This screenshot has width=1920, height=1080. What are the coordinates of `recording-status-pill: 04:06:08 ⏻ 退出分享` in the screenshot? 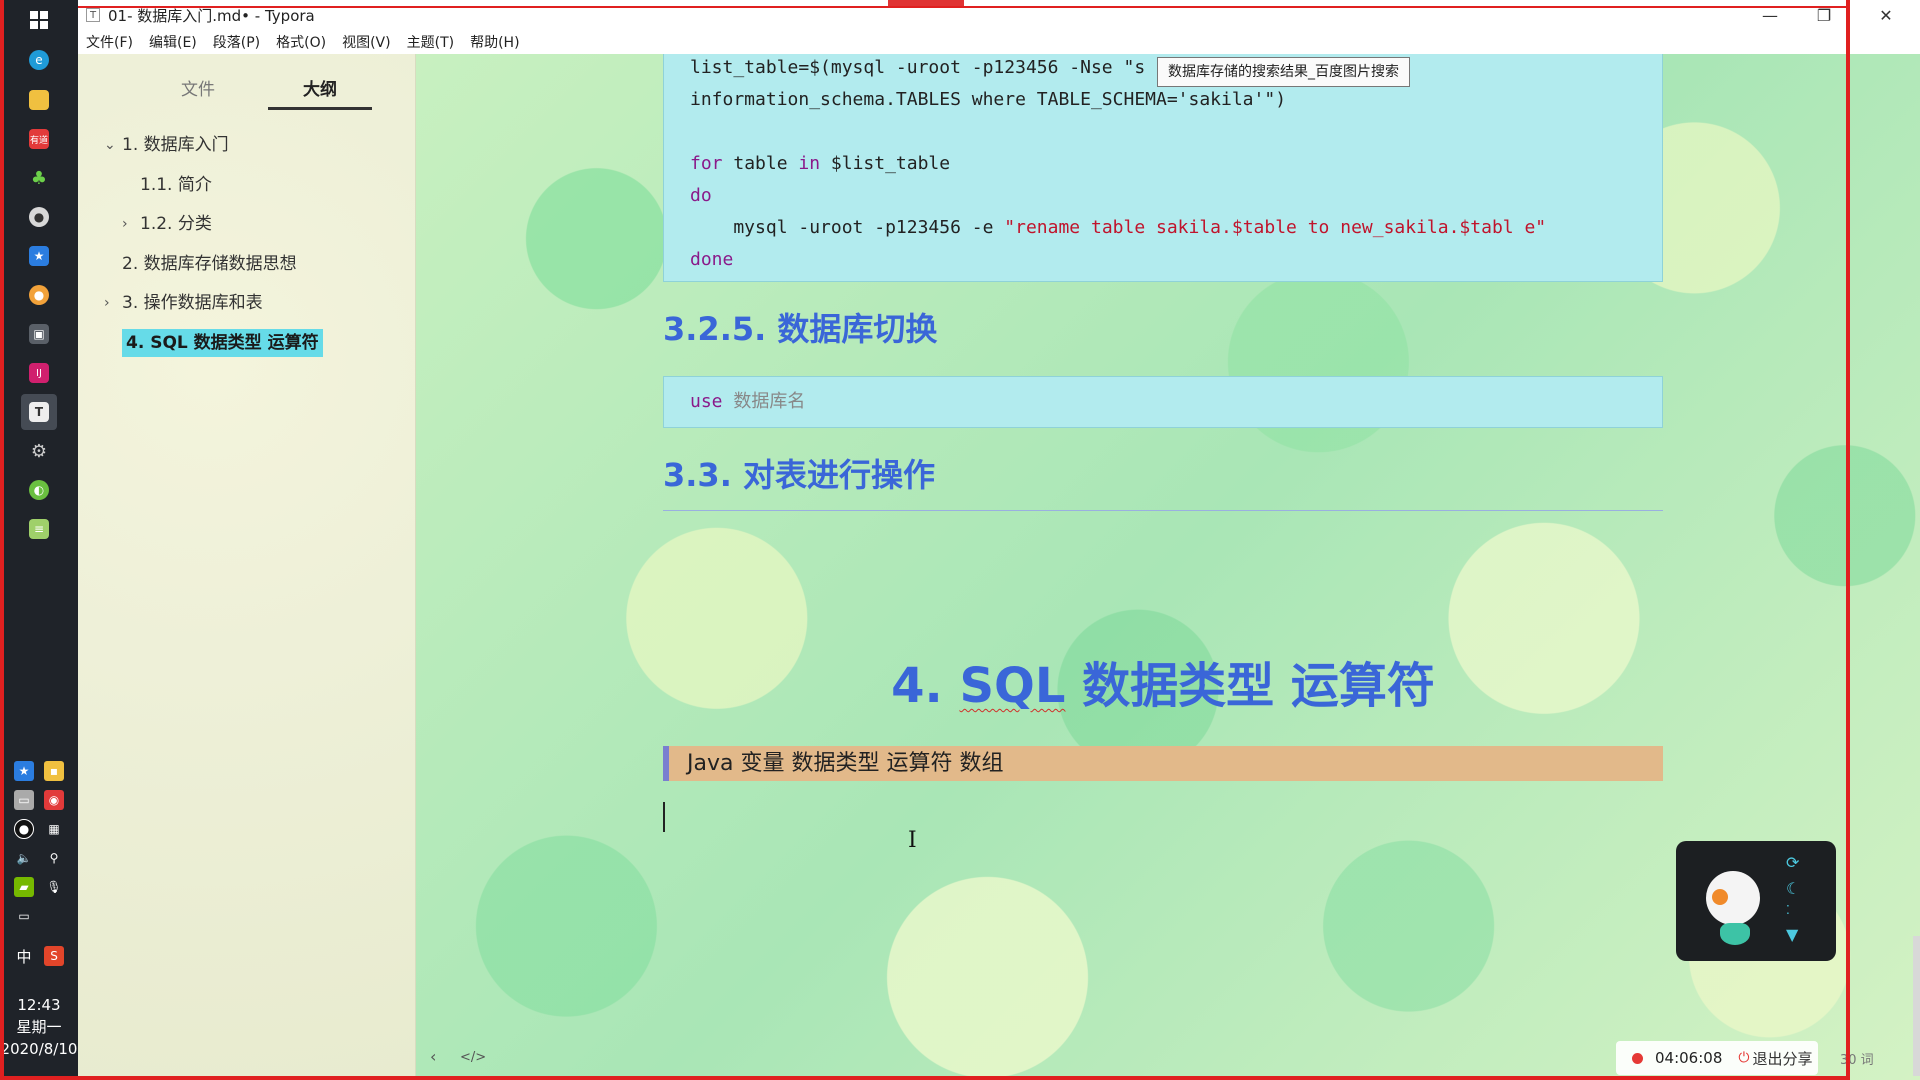 It's located at (1717, 1058).